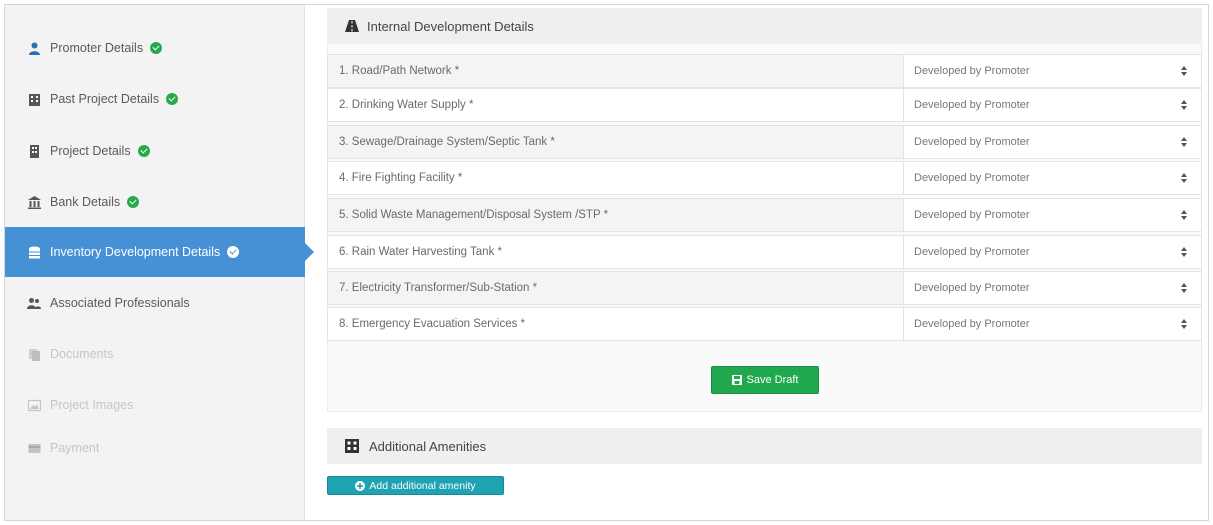 The height and width of the screenshot is (525, 1213). I want to click on credit-card-icon, so click(34, 448).